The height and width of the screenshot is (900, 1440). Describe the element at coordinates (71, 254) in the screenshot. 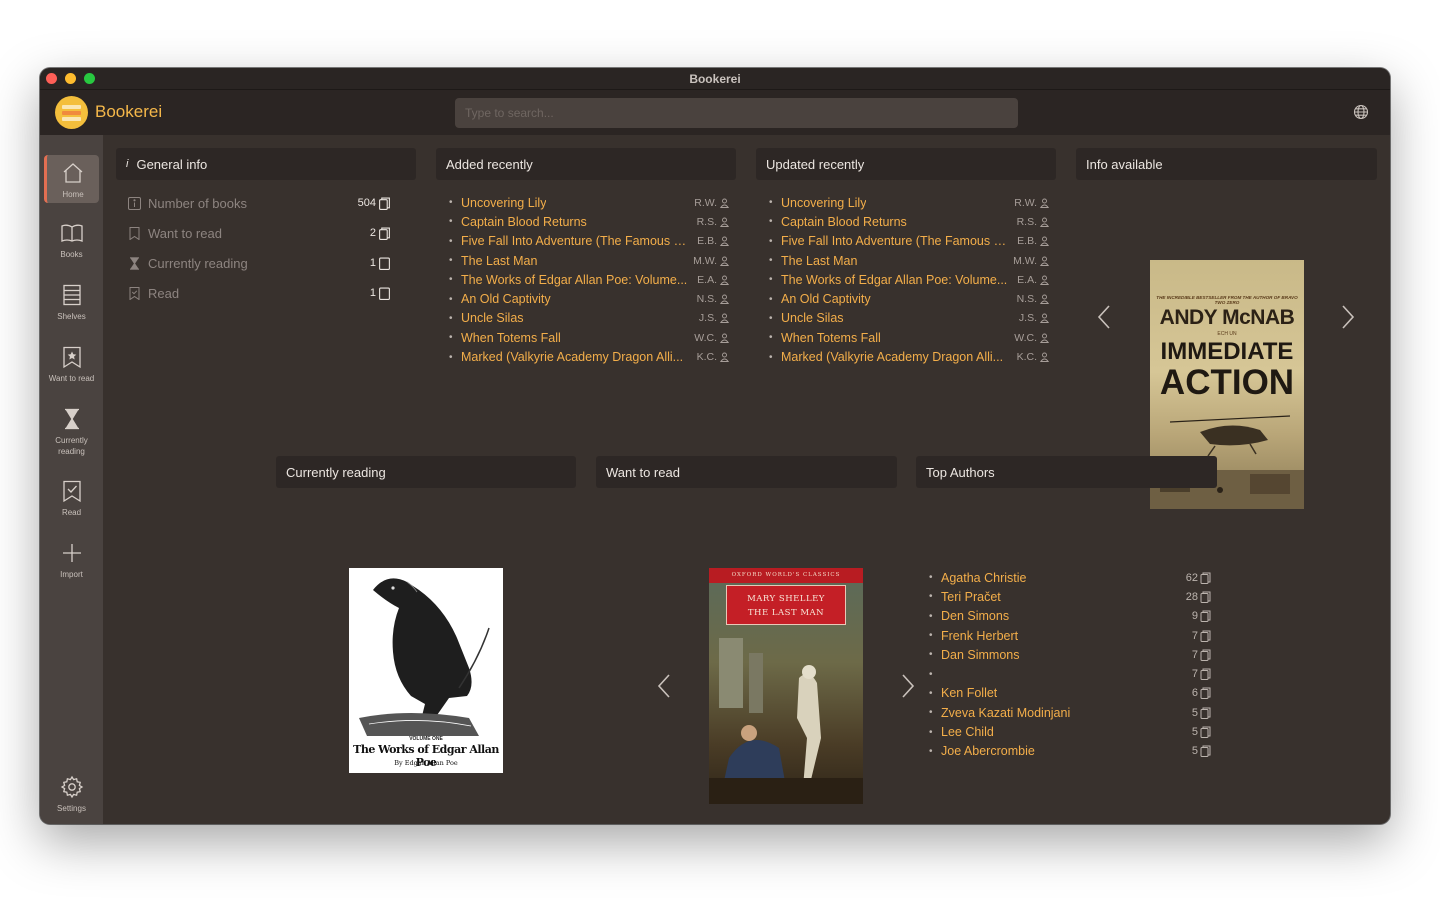

I see `sidebar-item-label: Books` at that location.